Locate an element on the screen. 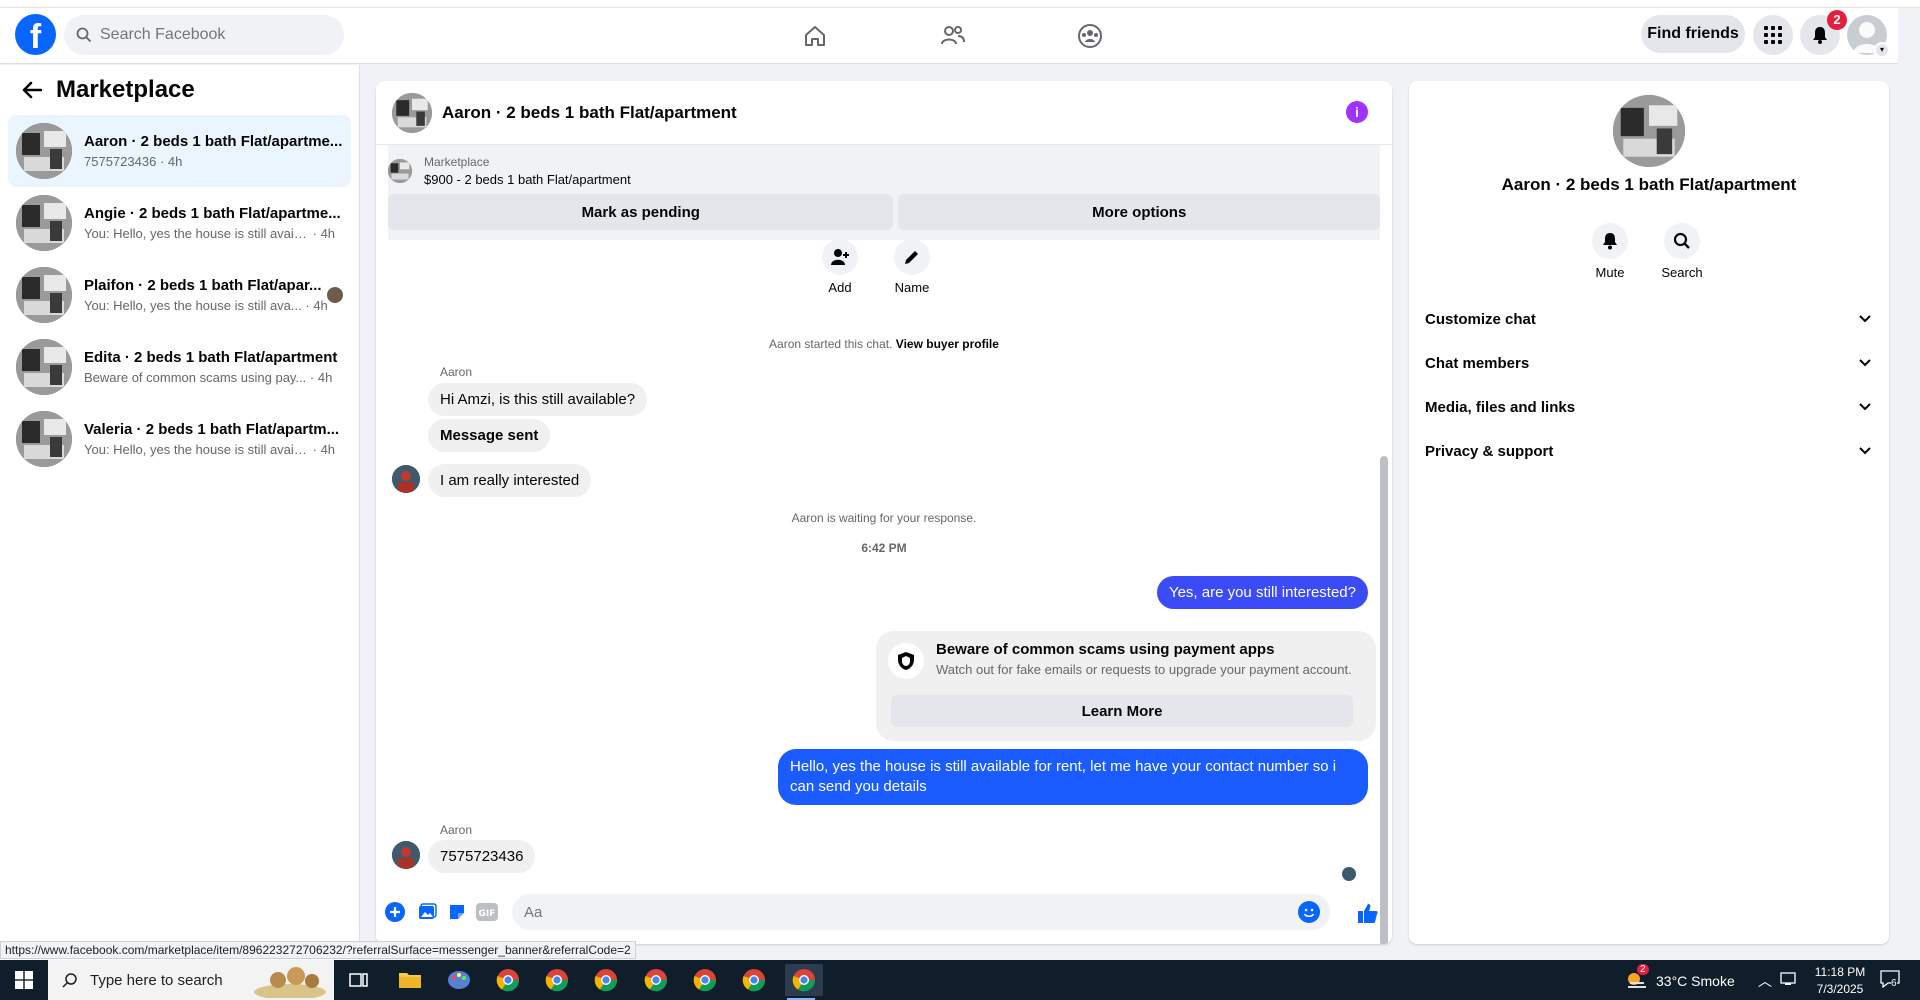  customize-chat-section: Customize chat is located at coordinates (1650, 319).